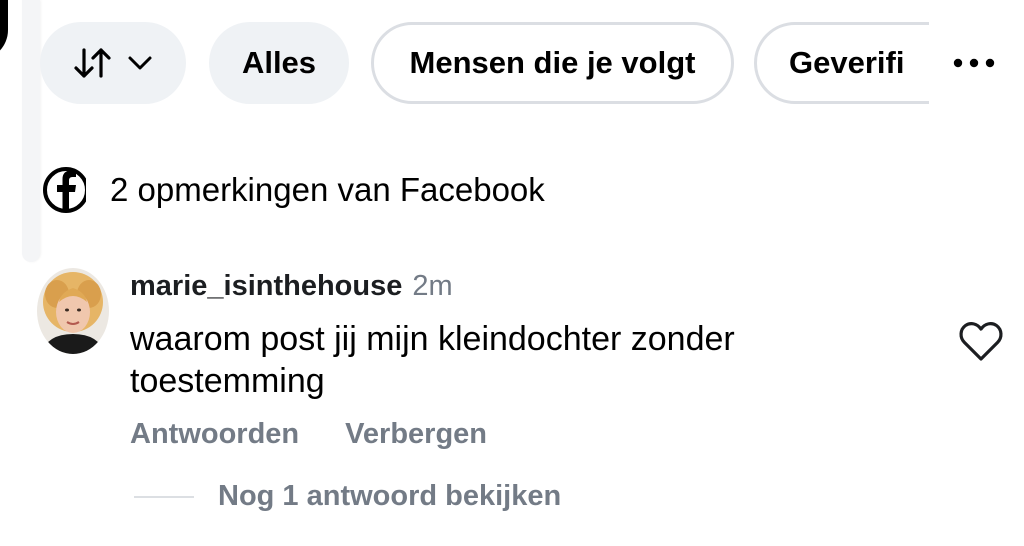  I want to click on comment-username: marie_isinthehouse, so click(266, 286).